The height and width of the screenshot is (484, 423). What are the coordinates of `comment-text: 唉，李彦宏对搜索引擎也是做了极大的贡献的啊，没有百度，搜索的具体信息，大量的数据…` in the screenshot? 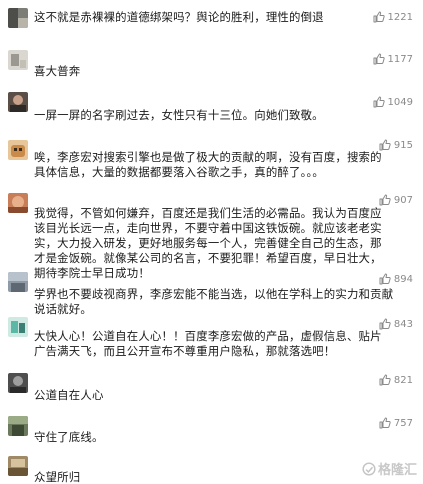 It's located at (208, 164).